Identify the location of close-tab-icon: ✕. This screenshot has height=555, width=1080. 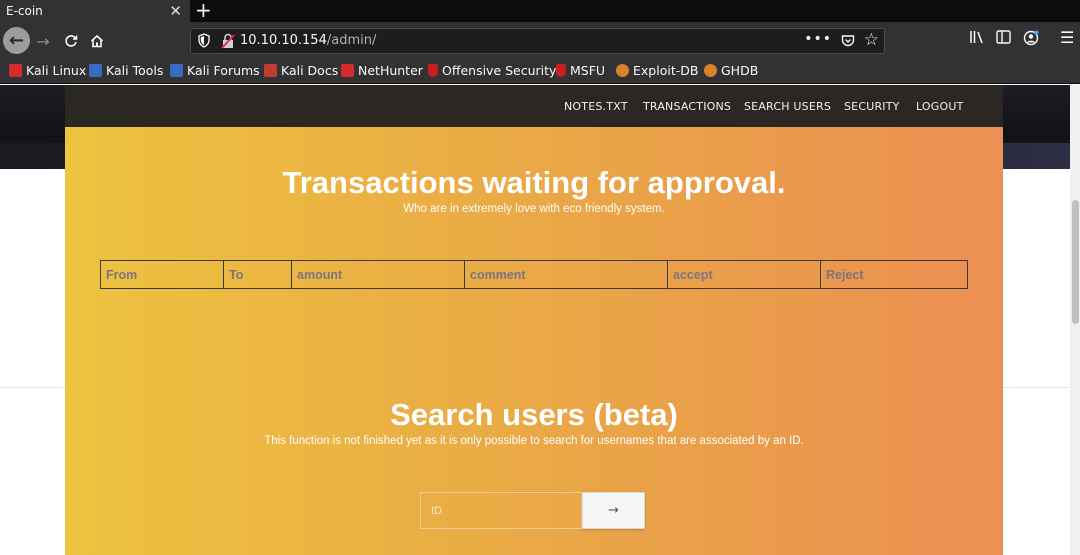
(175, 11).